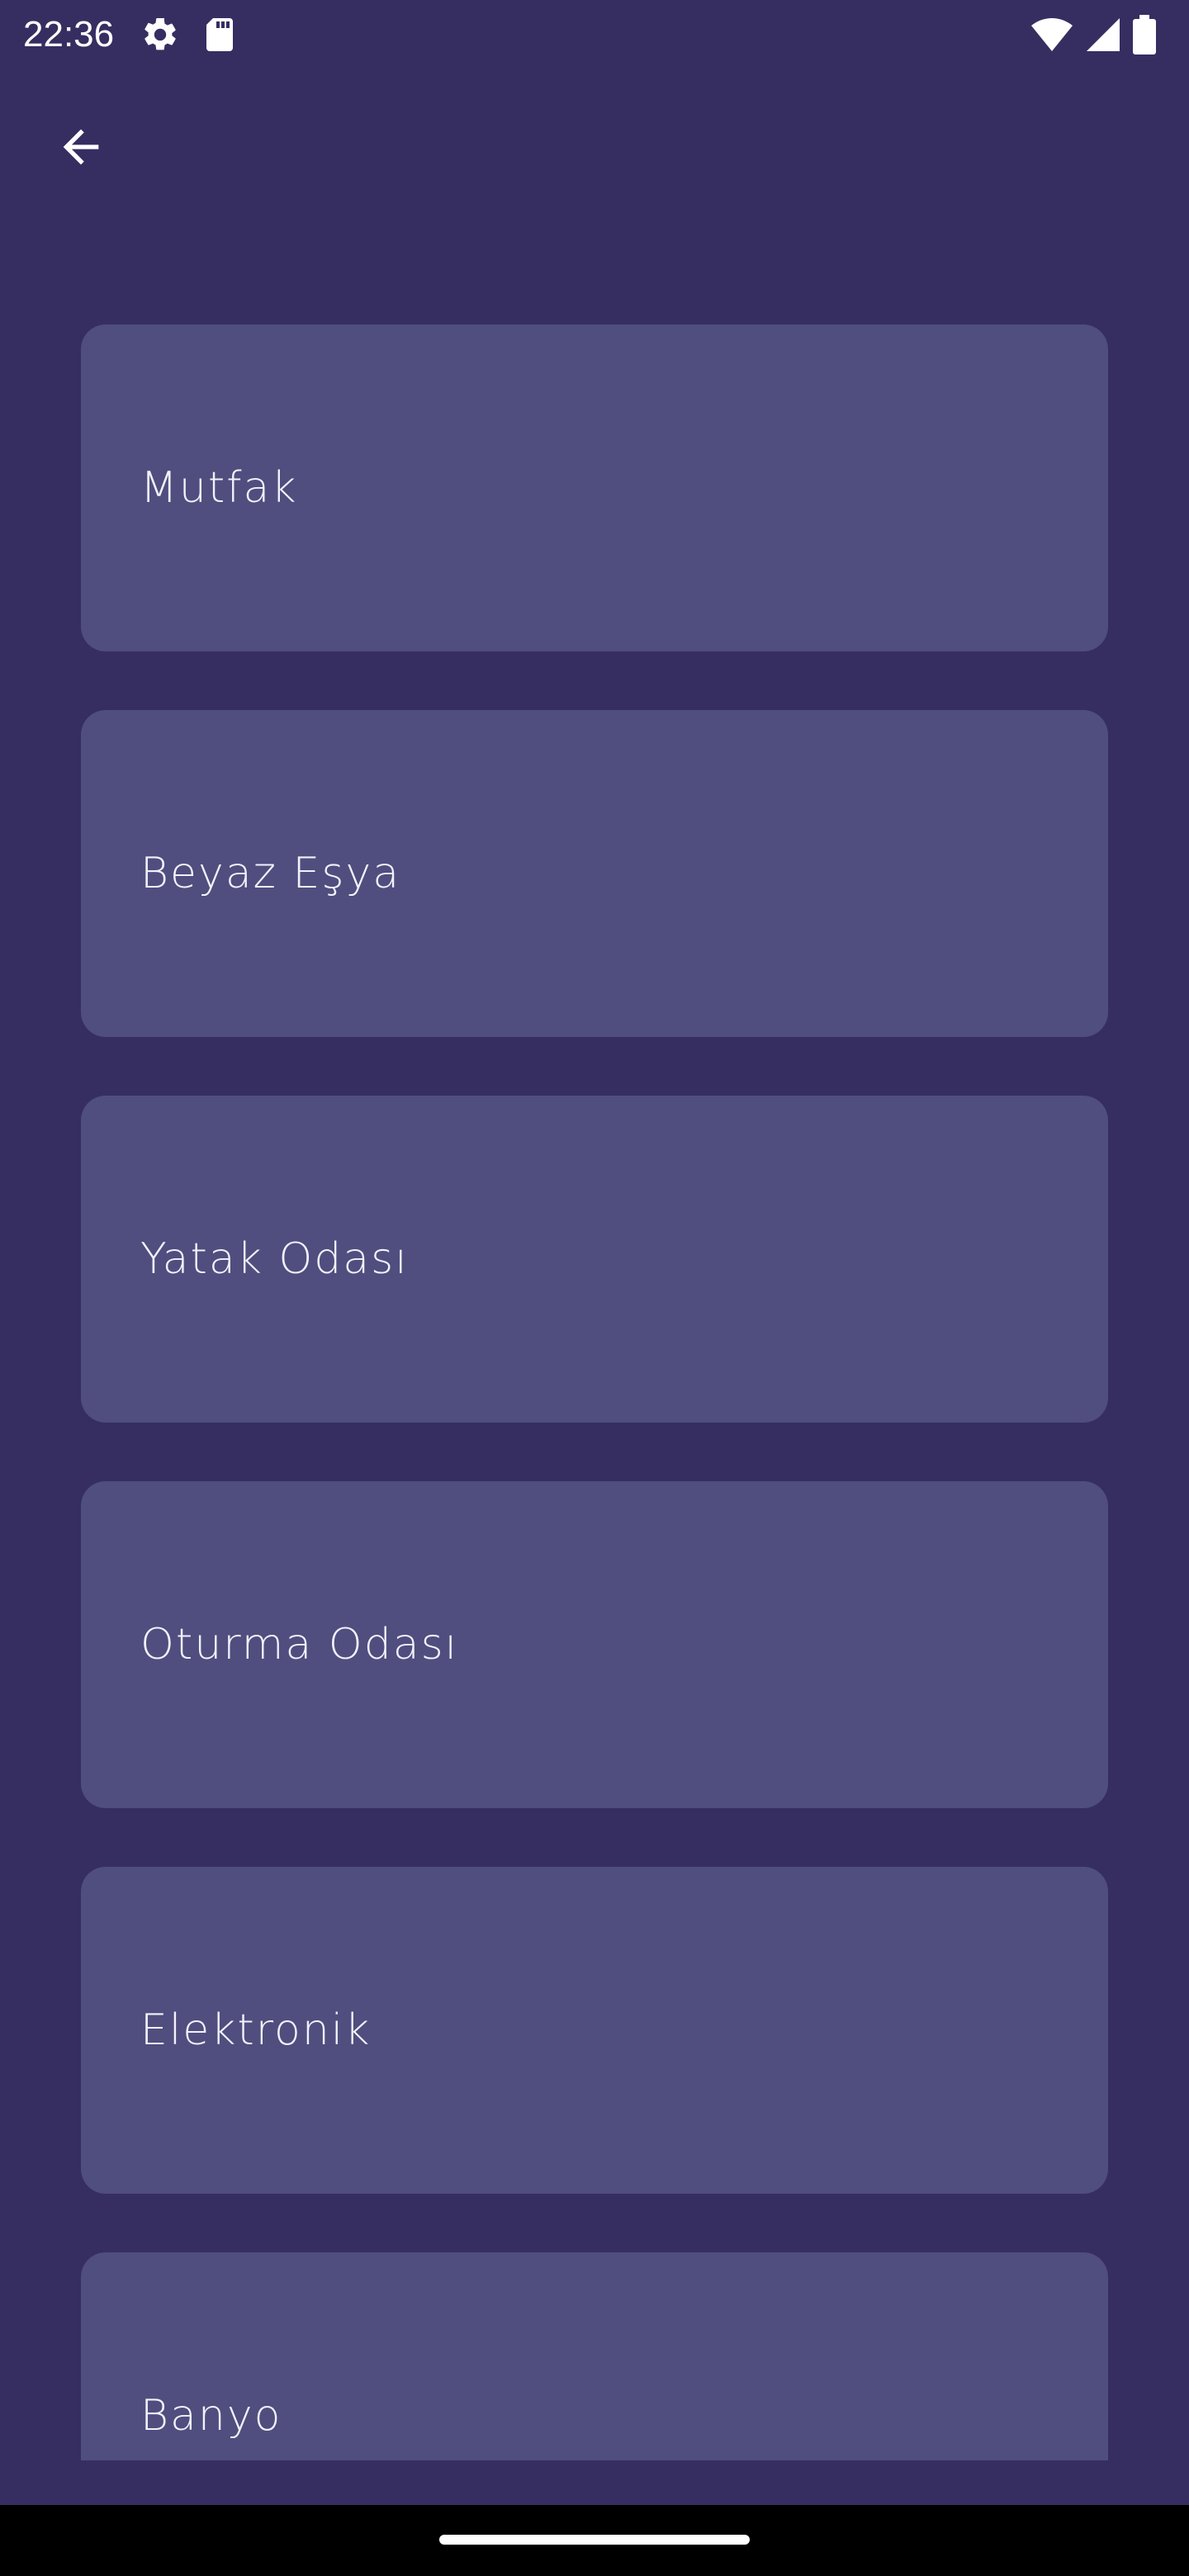 This screenshot has width=1189, height=2576. Describe the element at coordinates (594, 2030) in the screenshot. I see `category-card-elektronik: Elektronik` at that location.